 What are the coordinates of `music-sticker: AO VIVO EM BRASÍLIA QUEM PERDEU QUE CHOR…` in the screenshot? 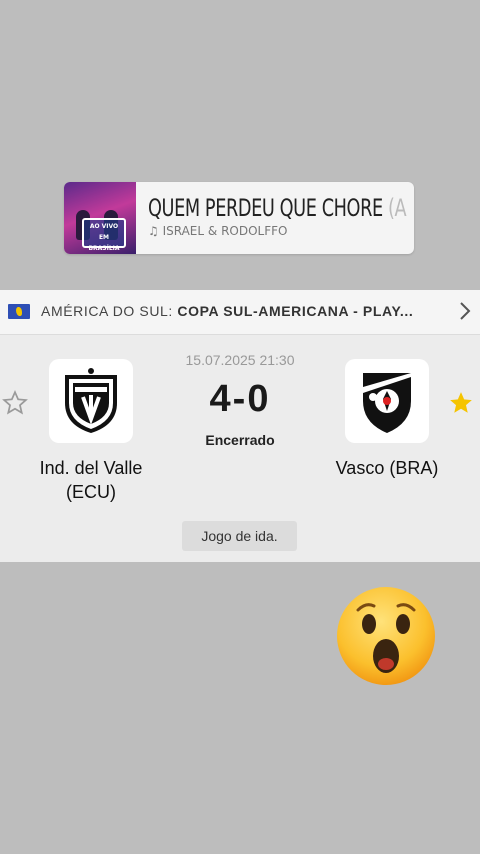 It's located at (239, 218).